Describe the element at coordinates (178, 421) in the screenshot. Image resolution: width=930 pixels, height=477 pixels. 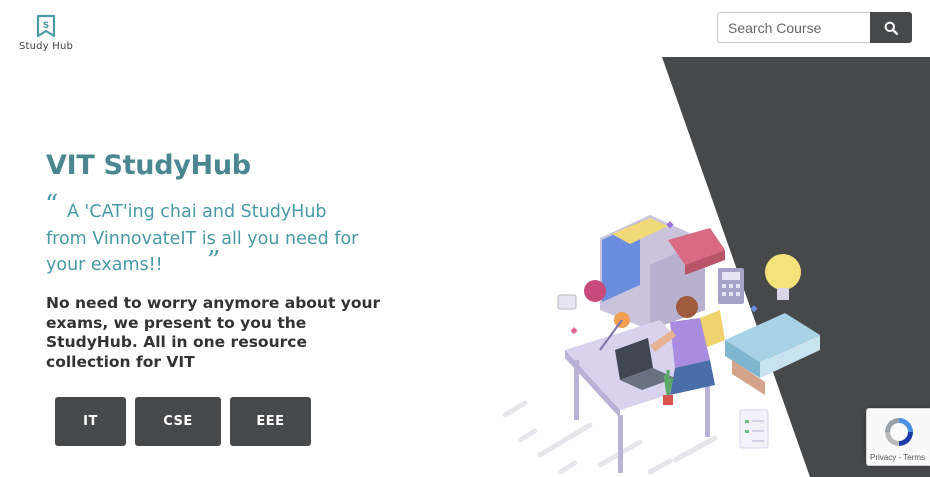
I see `course-button-cse: CSE` at that location.